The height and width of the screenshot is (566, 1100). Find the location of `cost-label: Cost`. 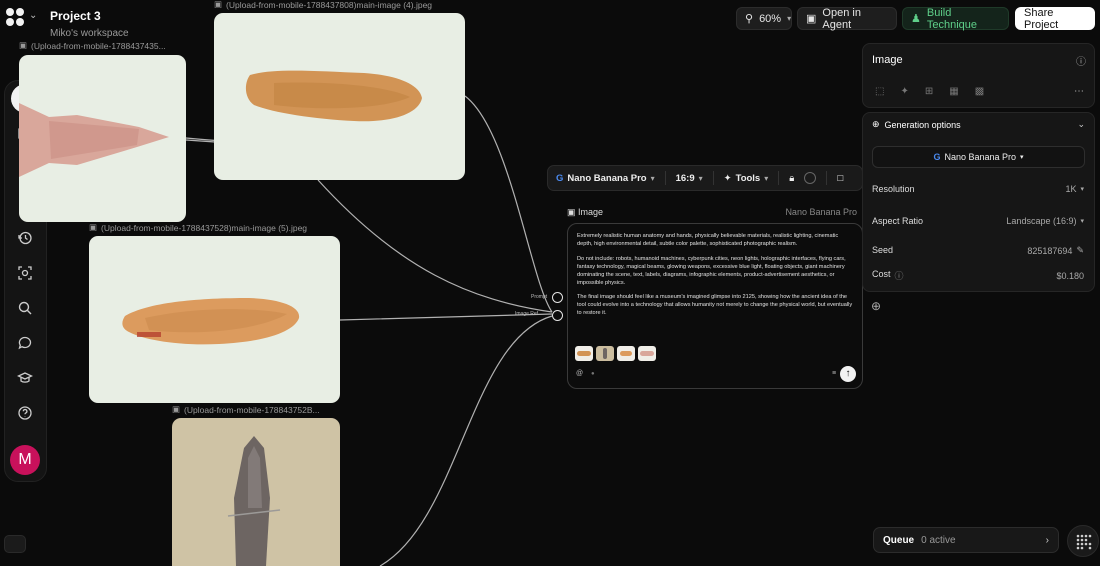

cost-label: Cost is located at coordinates (881, 274).